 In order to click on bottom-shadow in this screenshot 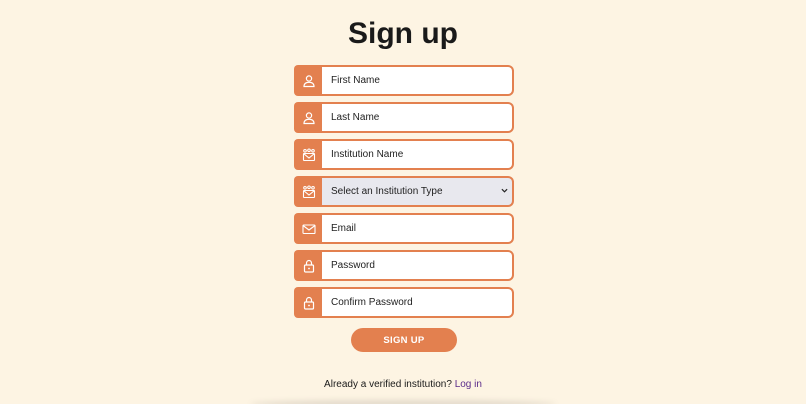, I will do `click(403, 402)`.